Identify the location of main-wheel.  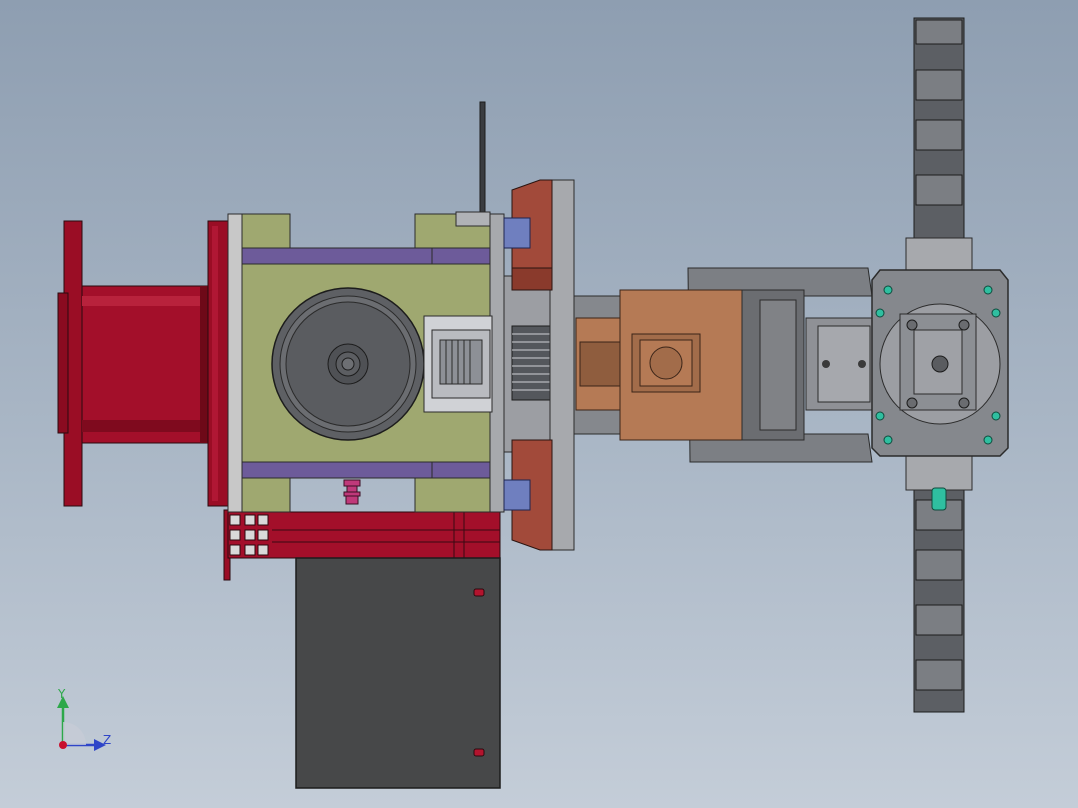
(348, 364).